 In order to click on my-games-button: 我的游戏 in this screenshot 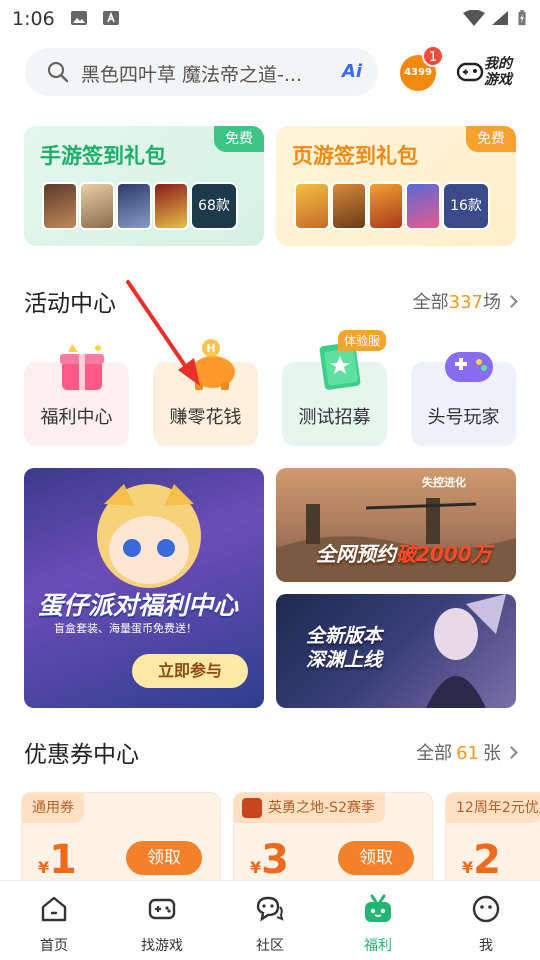, I will do `click(487, 72)`.